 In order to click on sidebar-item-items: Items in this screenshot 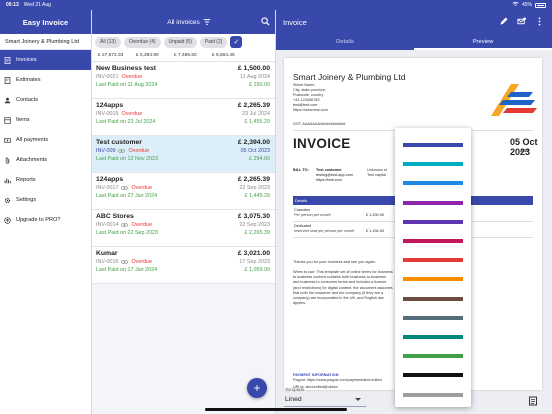, I will do `click(45, 120)`.